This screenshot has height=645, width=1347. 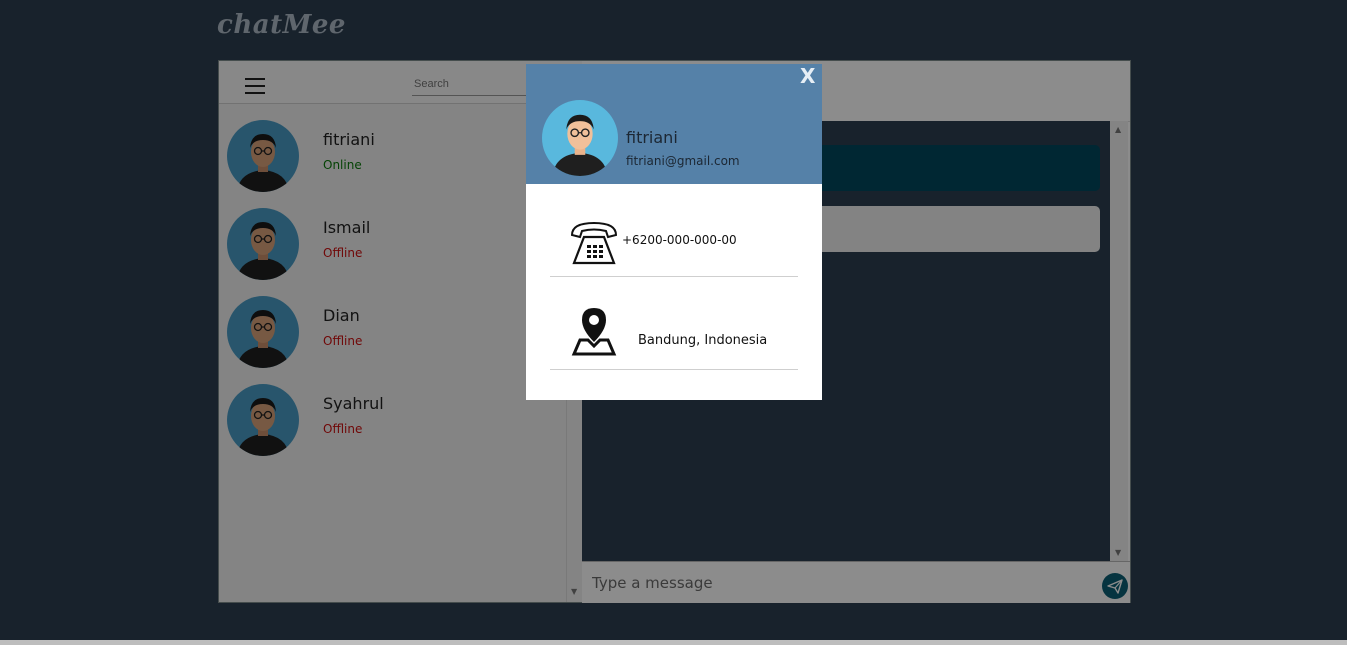 What do you see at coordinates (594, 243) in the screenshot?
I see `telephone-icon` at bounding box center [594, 243].